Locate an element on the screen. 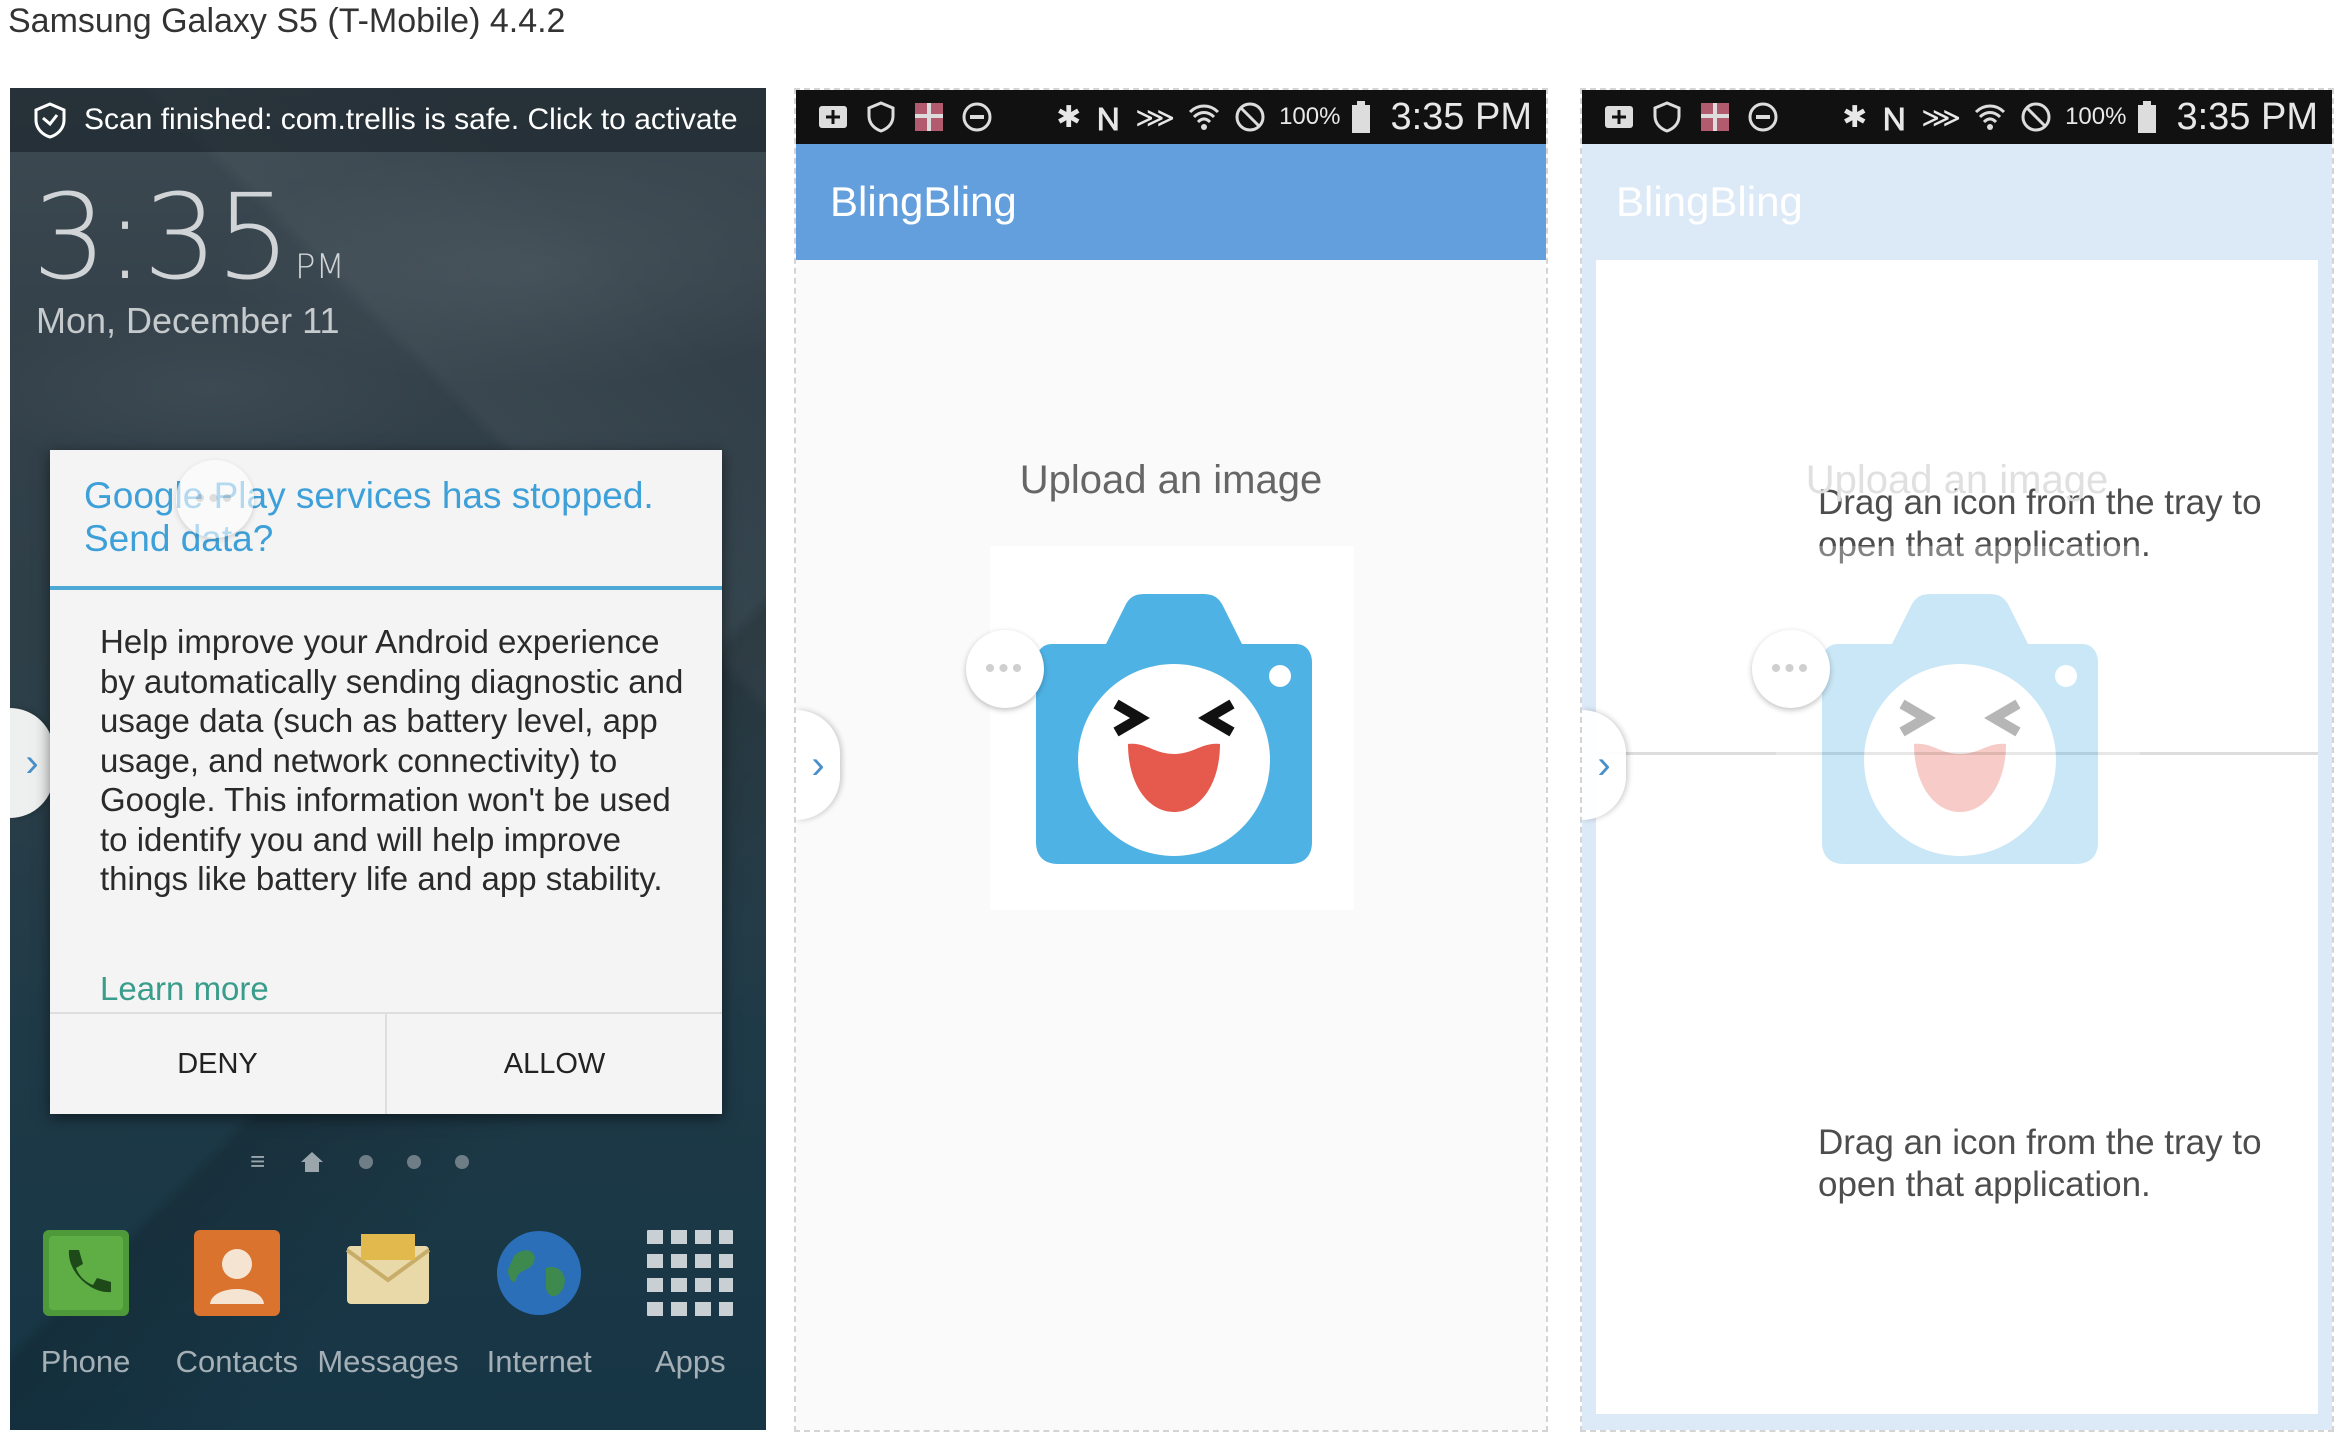 The width and height of the screenshot is (2348, 1450). page-title: Samsung Galaxy S5 (T-Mobile) 4.4.2 is located at coordinates (287, 21).